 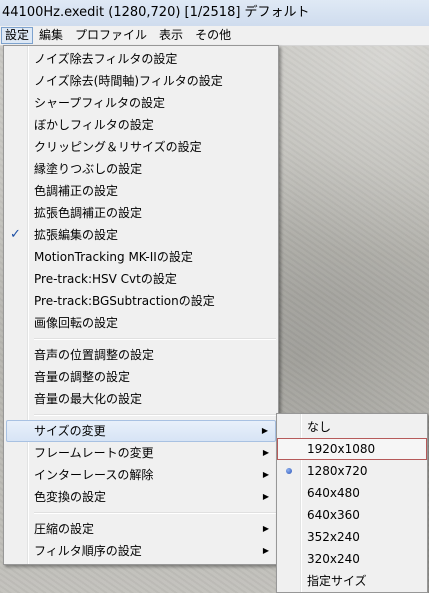 What do you see at coordinates (94, 125) in the screenshot?
I see `menu-item-label: ぼかしフィルタの設定` at bounding box center [94, 125].